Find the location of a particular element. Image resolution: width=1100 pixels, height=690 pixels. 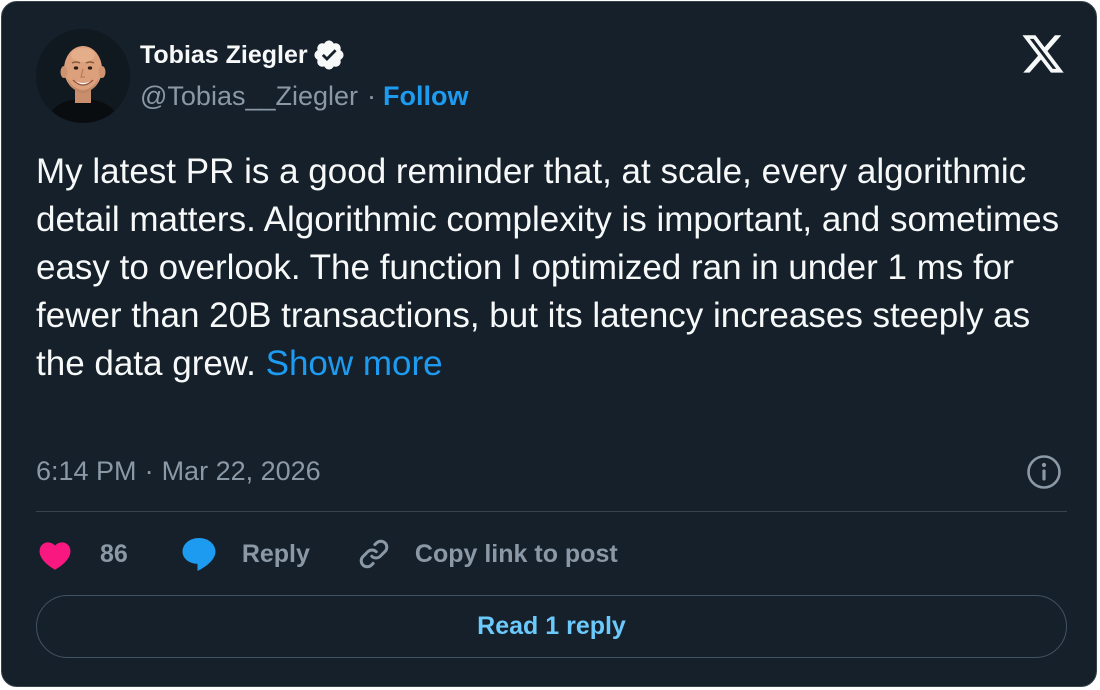

author-row: Tobias Ziegler is located at coordinates (243, 55).